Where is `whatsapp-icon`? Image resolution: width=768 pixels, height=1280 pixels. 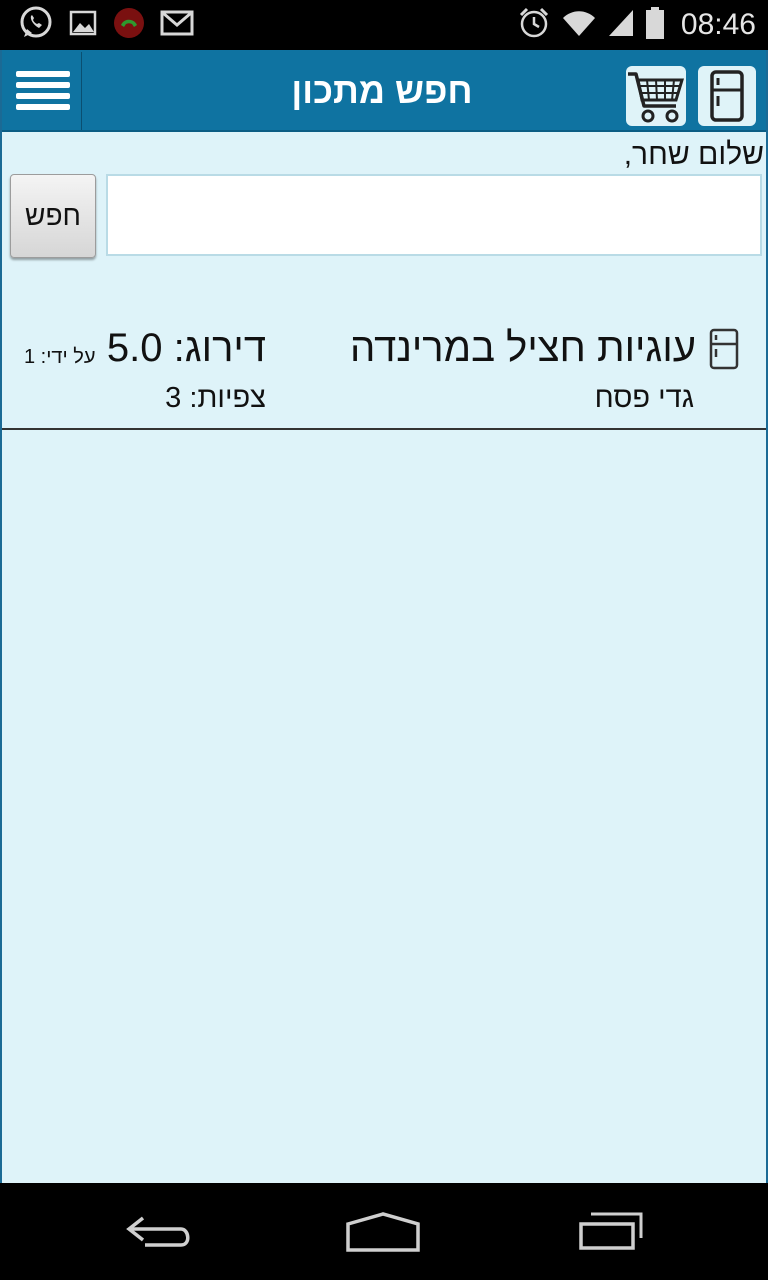 whatsapp-icon is located at coordinates (36, 25).